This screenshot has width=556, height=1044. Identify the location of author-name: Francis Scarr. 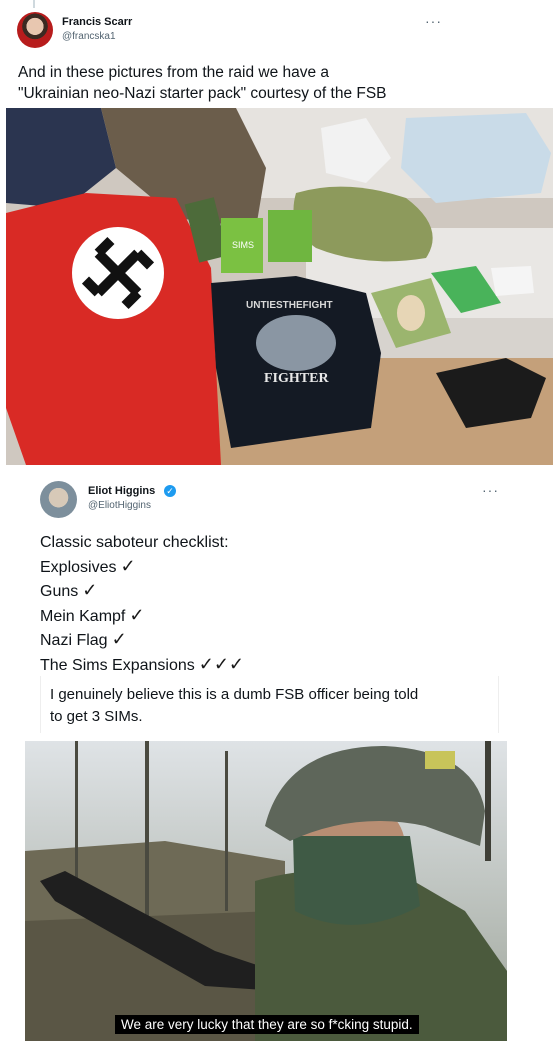
(97, 22).